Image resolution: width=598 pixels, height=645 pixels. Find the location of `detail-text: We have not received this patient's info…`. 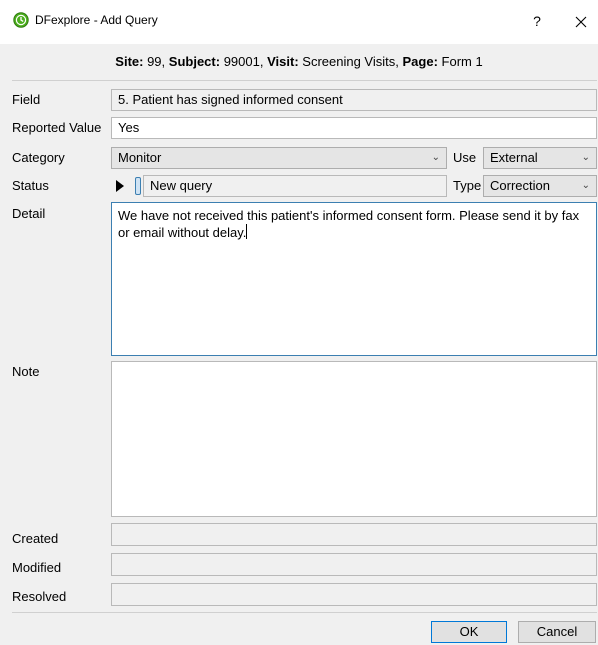

detail-text: We have not received this patient's info… is located at coordinates (350, 224).